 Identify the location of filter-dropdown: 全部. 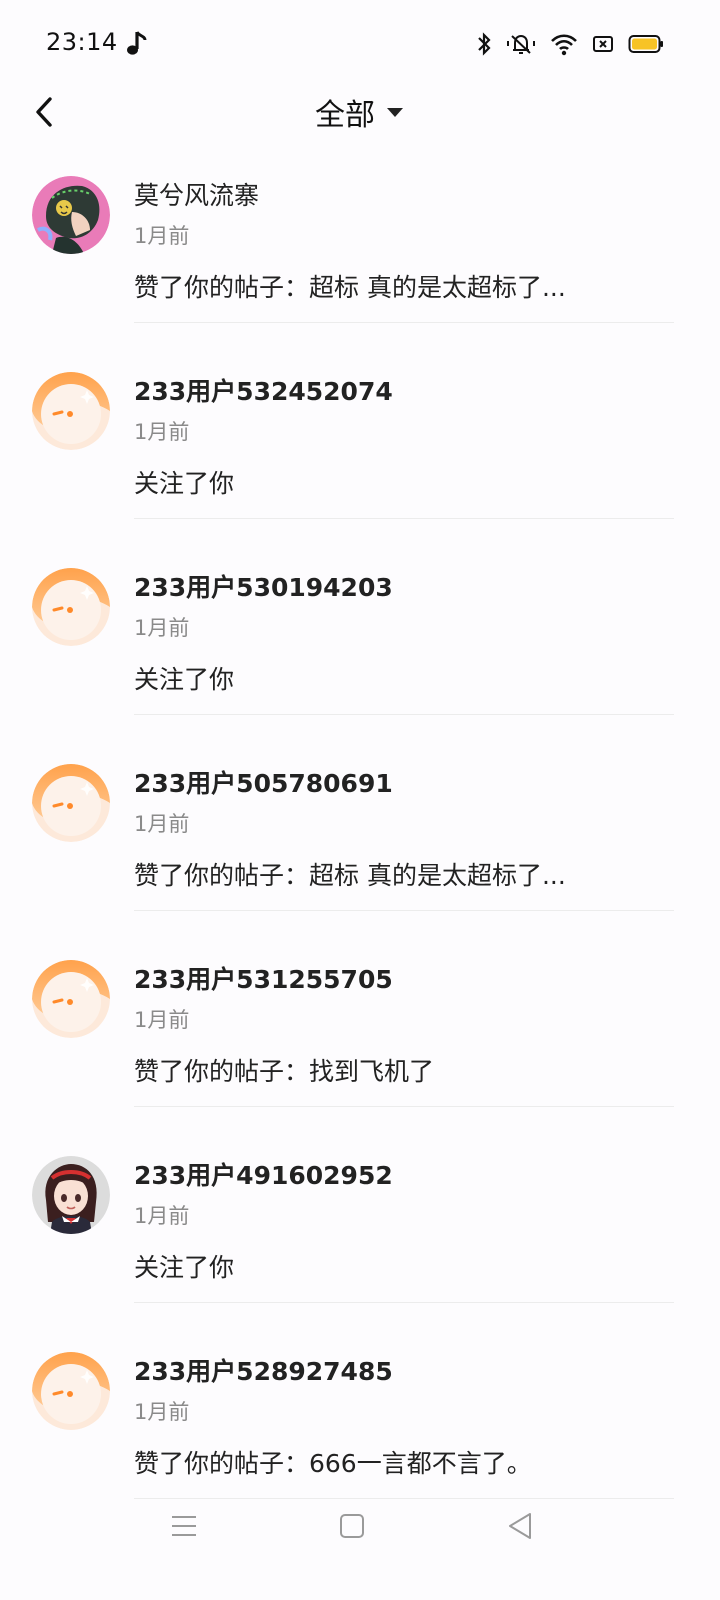
(360, 112).